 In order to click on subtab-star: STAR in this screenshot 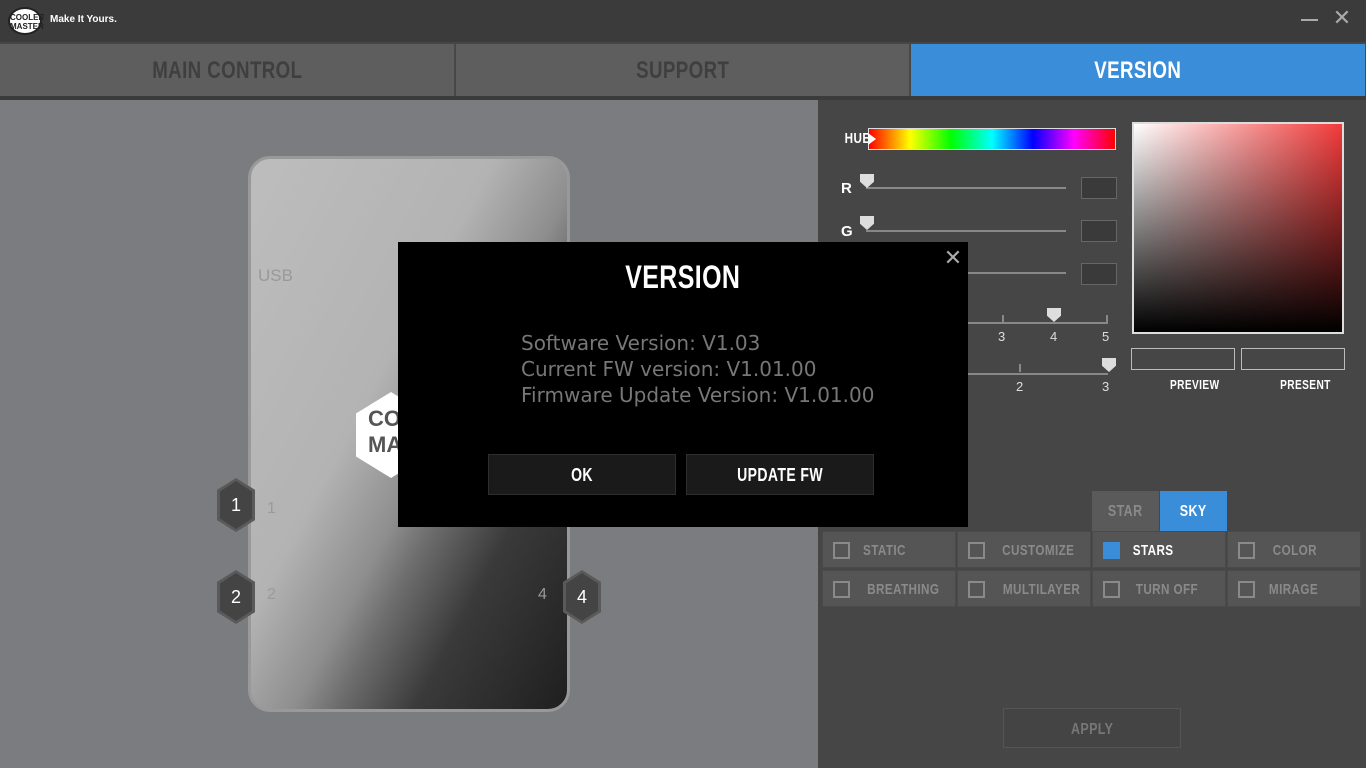, I will do `click(1125, 511)`.